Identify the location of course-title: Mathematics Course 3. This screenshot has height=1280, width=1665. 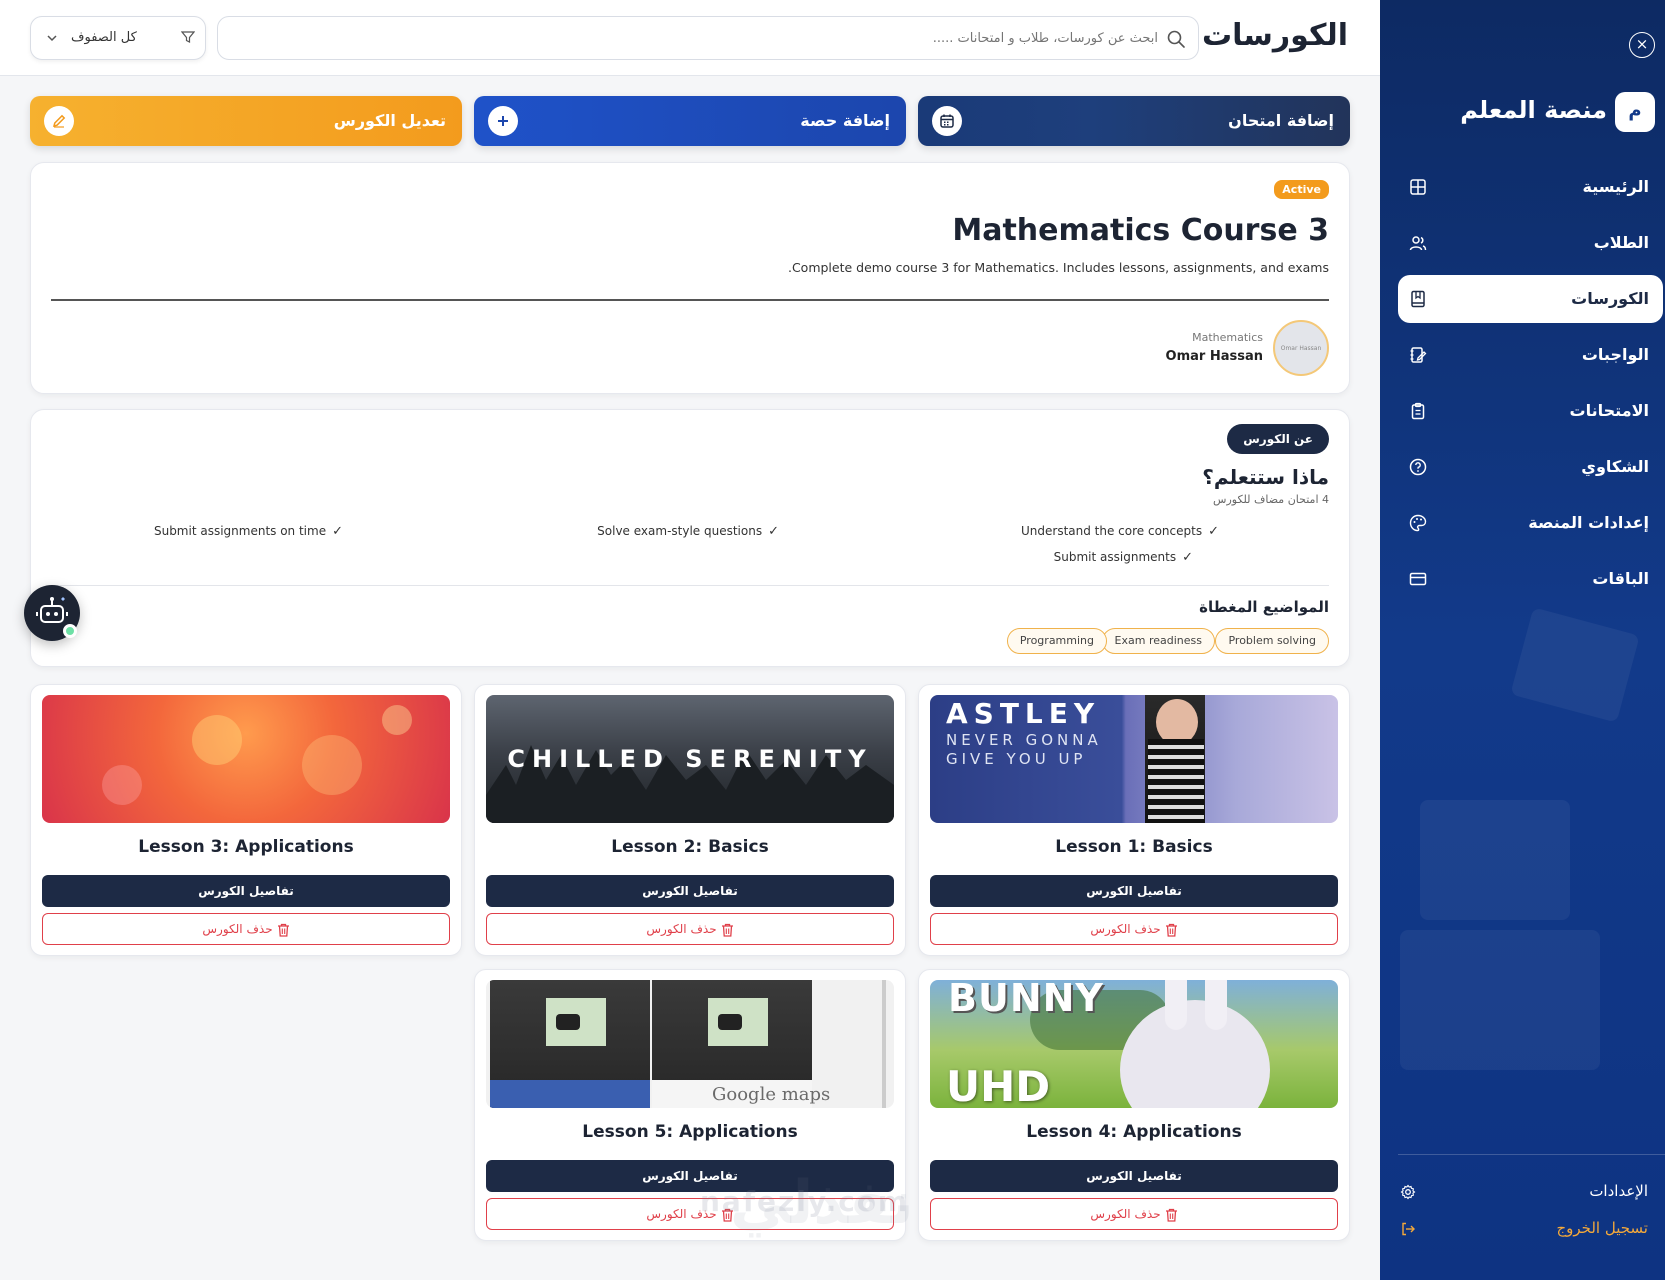
(1140, 230).